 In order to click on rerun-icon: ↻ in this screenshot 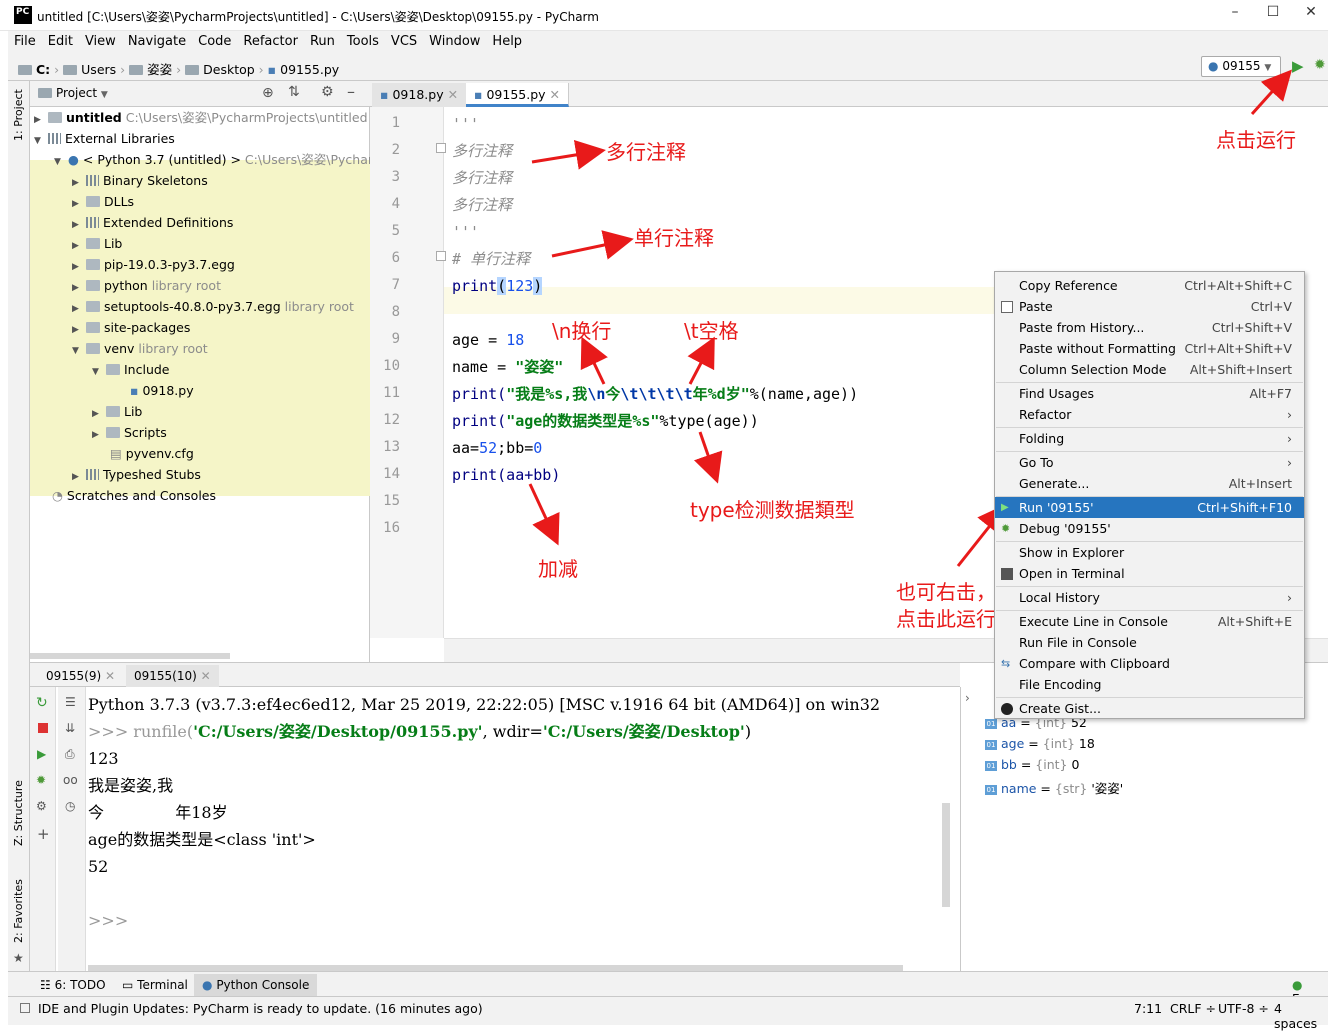, I will do `click(42, 703)`.